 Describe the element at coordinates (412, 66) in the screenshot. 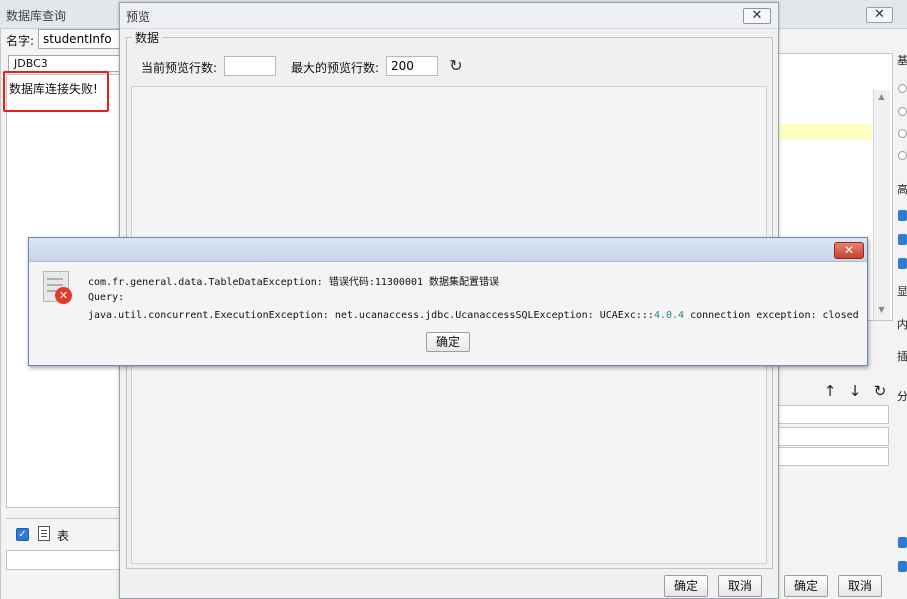

I see `max-rows-input` at that location.